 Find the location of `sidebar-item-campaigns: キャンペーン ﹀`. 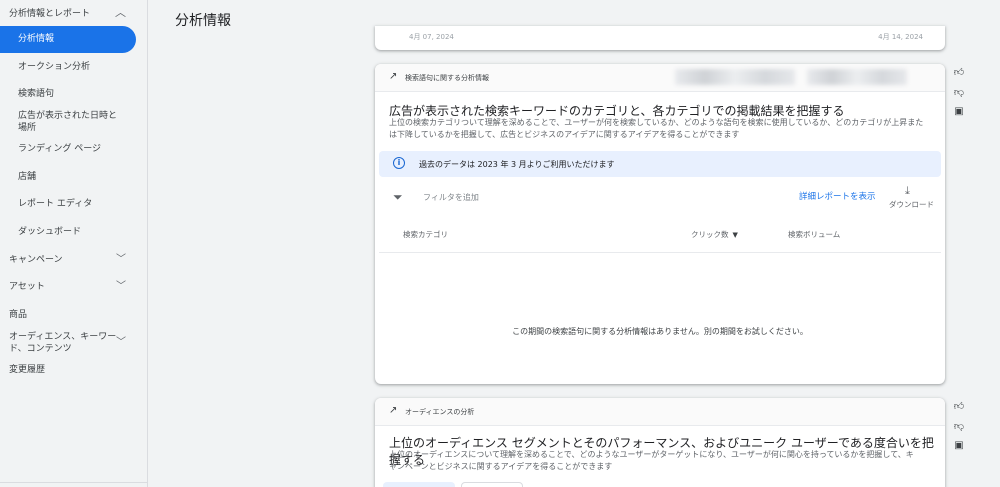

sidebar-item-campaigns: キャンペーン ﹀ is located at coordinates (68, 260).